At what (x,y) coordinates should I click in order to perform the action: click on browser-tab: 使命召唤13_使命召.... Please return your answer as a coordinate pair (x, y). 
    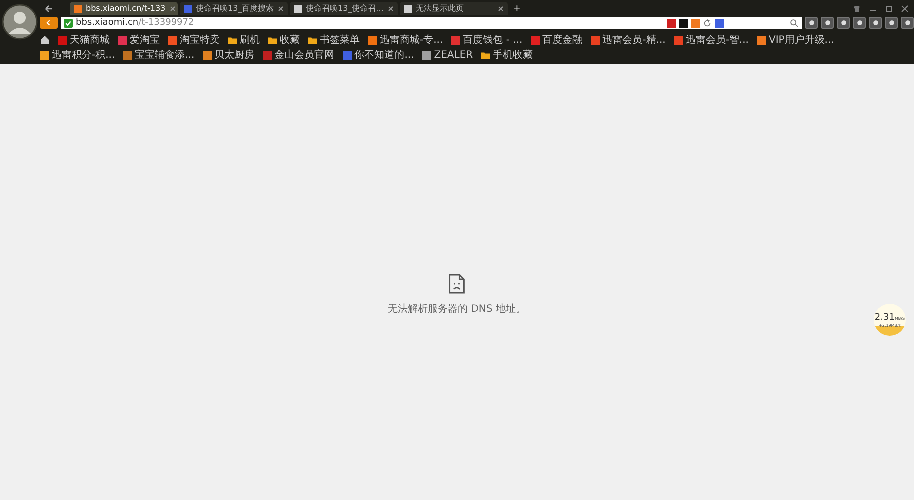
    Looking at the image, I should click on (344, 8).